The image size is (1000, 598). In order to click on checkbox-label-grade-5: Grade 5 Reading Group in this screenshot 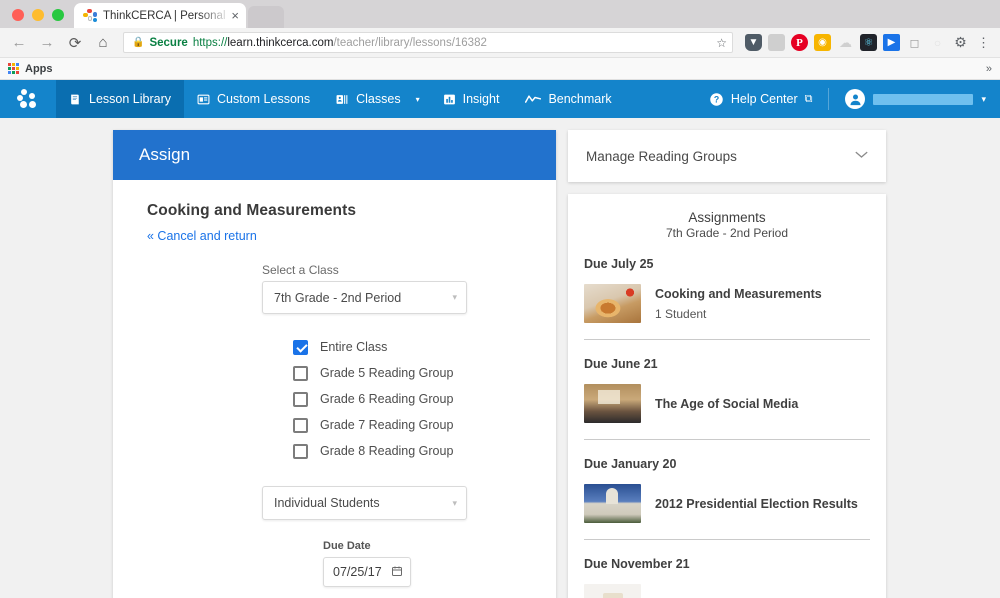, I will do `click(387, 373)`.